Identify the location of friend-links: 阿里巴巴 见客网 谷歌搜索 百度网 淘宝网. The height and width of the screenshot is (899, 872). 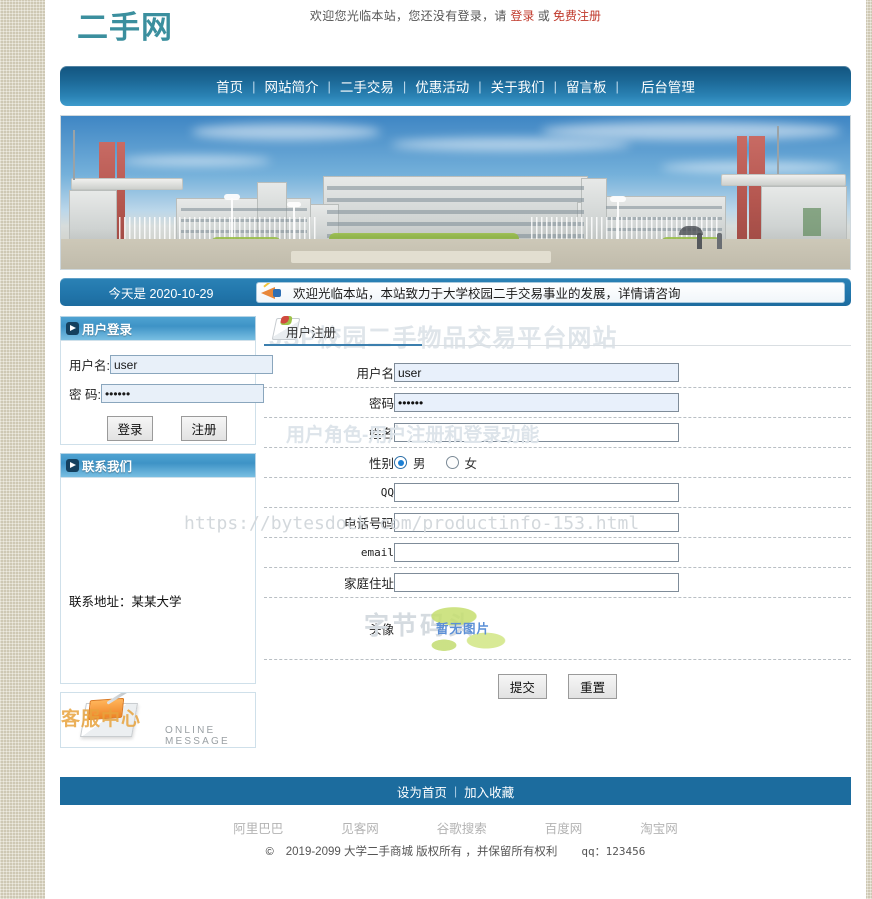
(455, 824).